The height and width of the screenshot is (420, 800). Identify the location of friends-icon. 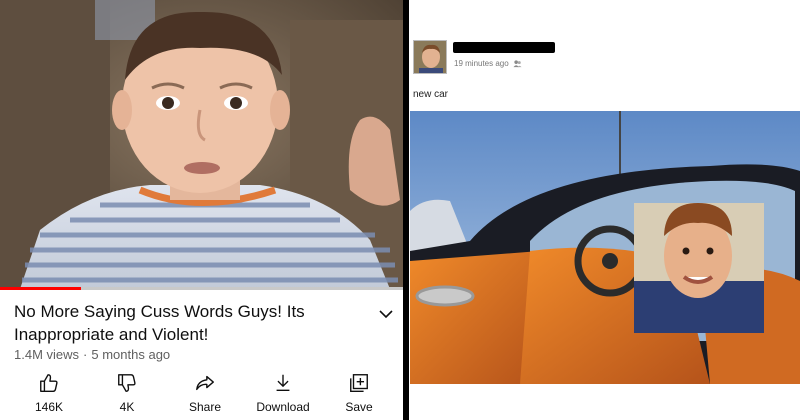
(517, 64).